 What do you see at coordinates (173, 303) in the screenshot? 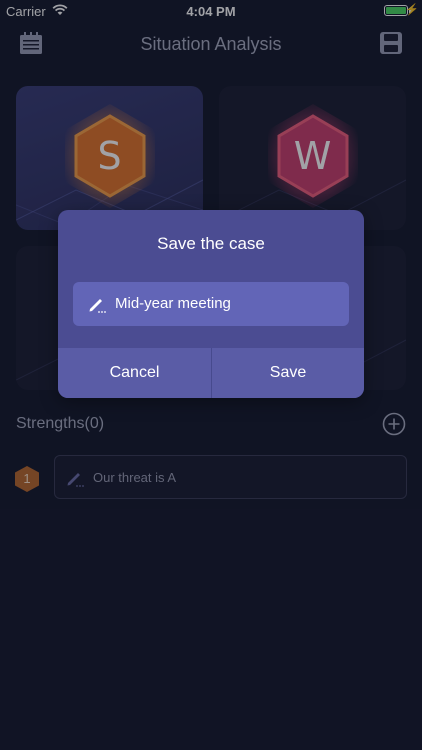
I see `case-name-value: Mid-year meeting` at bounding box center [173, 303].